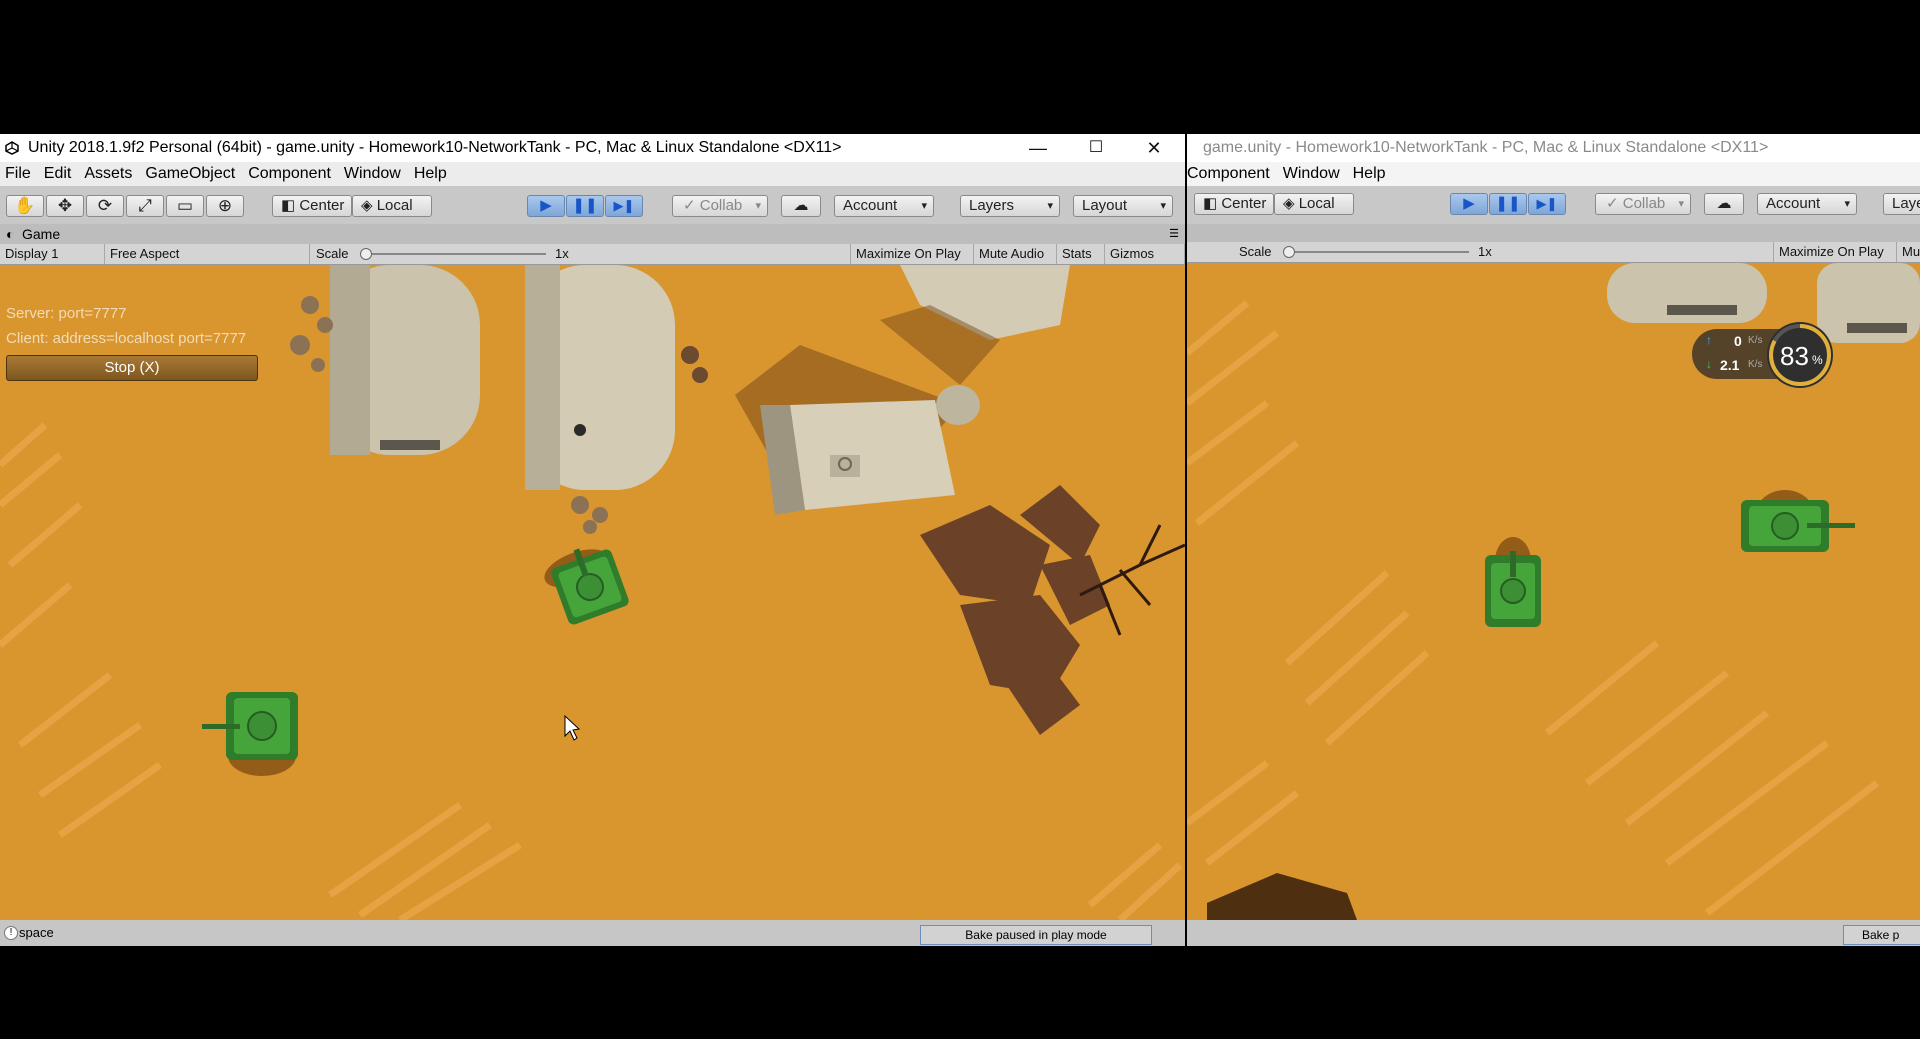  Describe the element at coordinates (1709, 364) in the screenshot. I see `download-arrow-icon: ↓` at that location.